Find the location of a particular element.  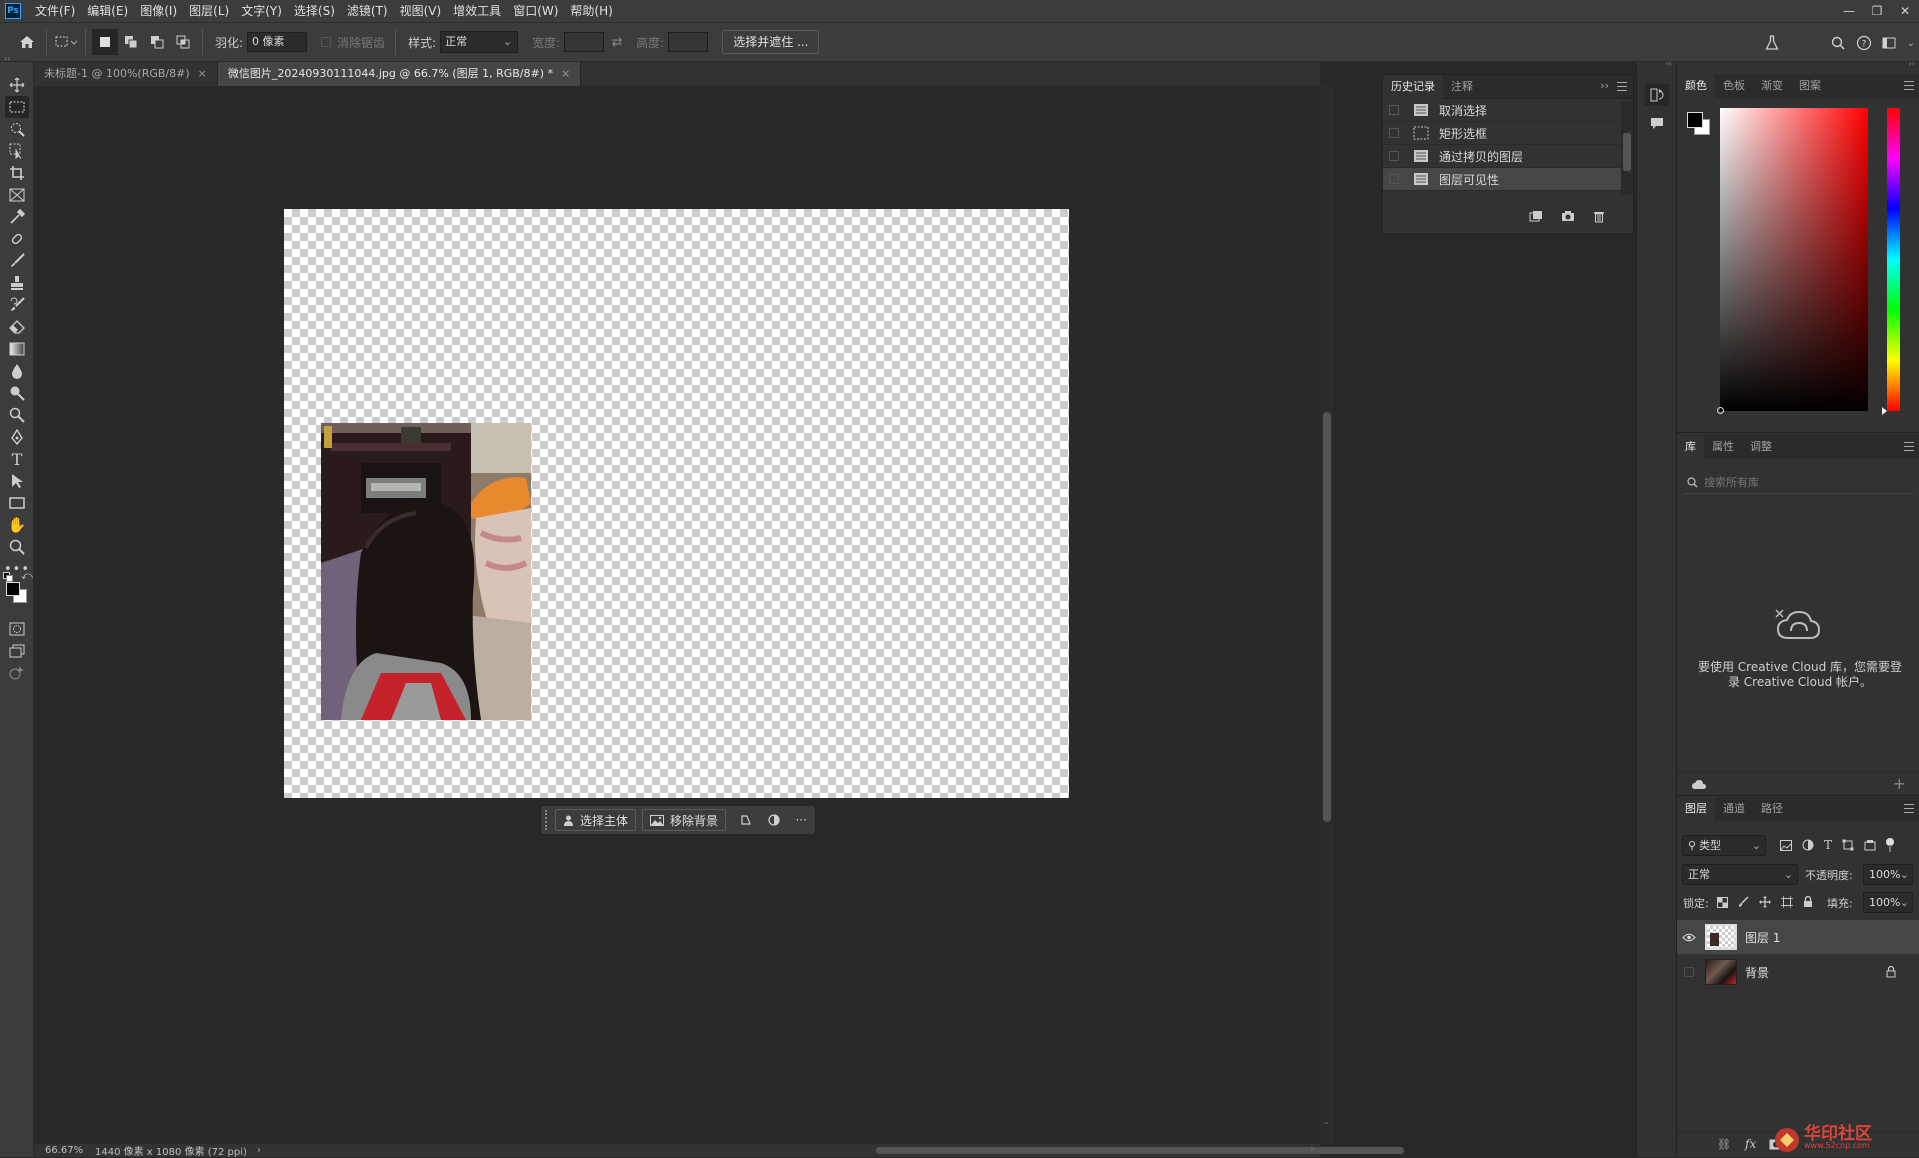

tab-adjustments: 调整 is located at coordinates (1761, 447).